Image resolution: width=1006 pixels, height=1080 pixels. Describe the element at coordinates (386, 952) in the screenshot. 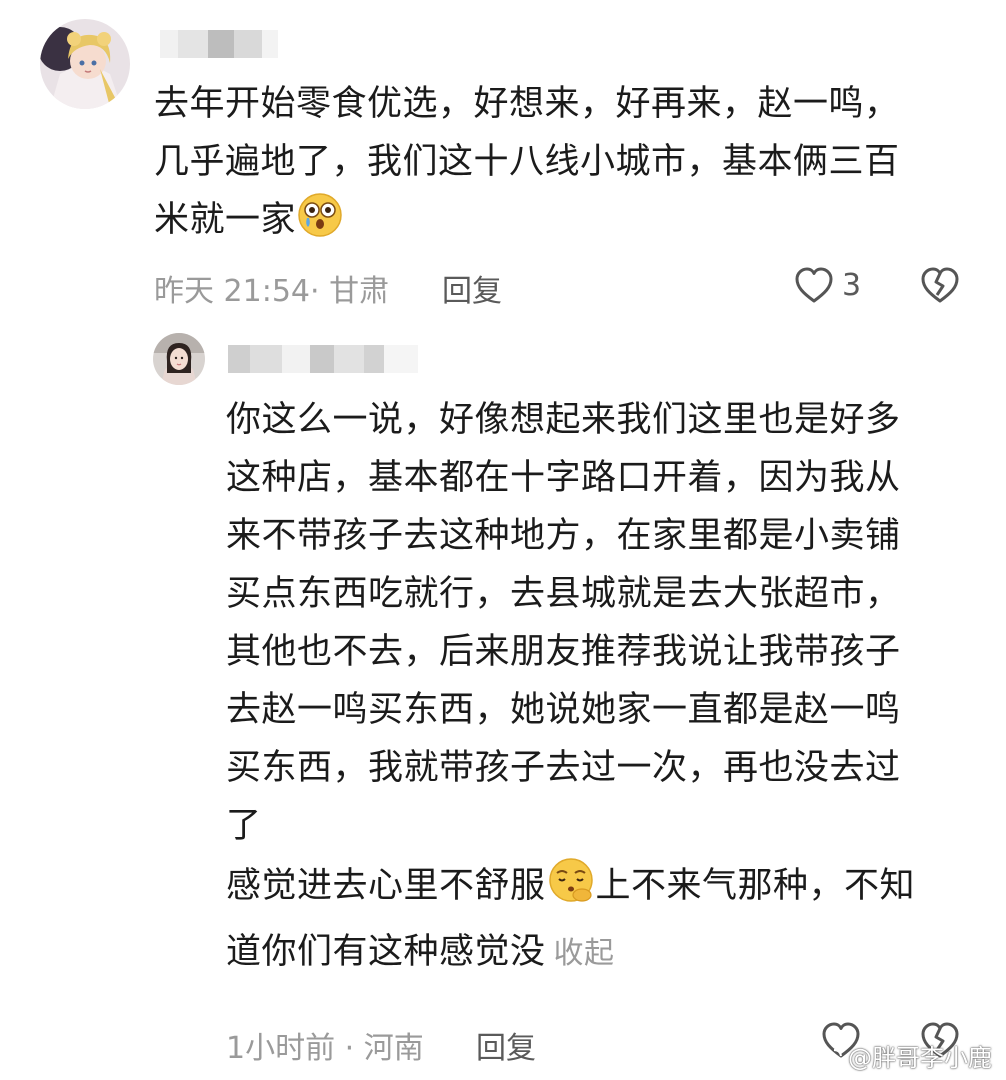

I see `reply-line-text: 道你们有这种感觉没` at that location.